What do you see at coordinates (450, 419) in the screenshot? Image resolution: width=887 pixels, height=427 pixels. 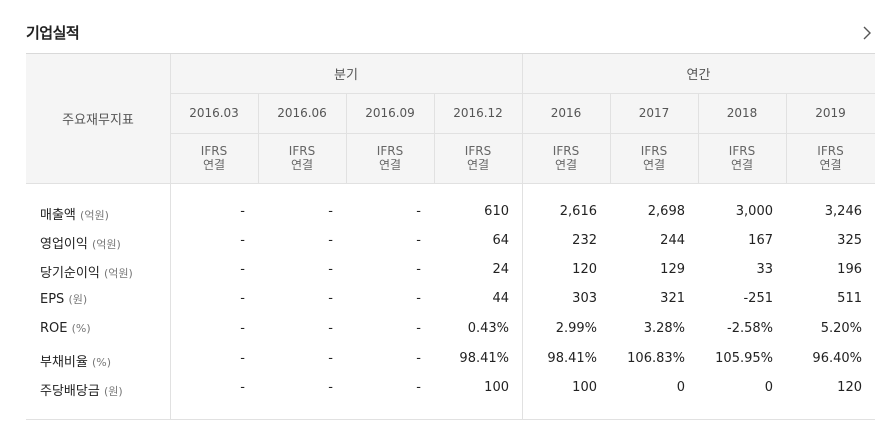 I see `table-bottom-border` at bounding box center [450, 419].